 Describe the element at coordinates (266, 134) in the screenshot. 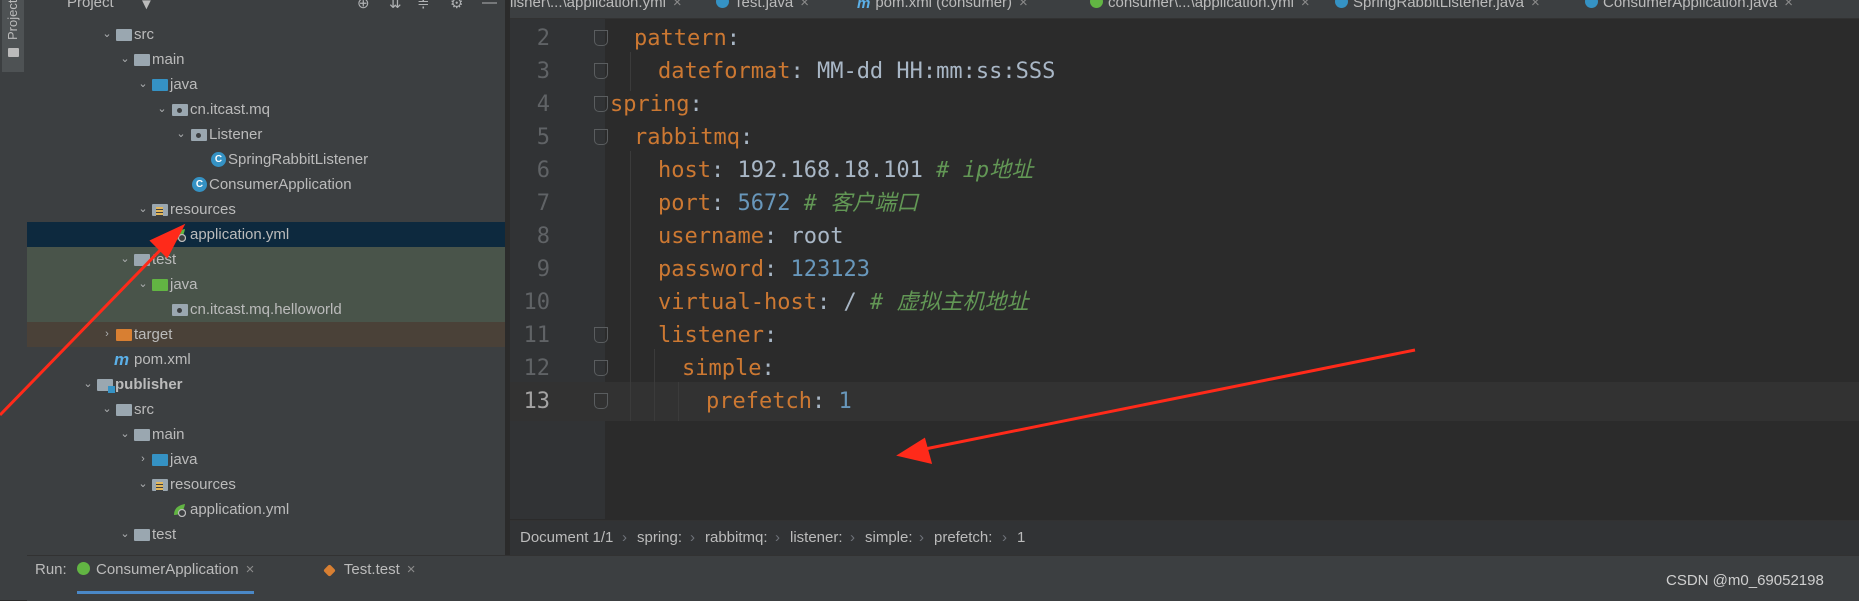

I see `tree-item-listener: ⌄ Listener` at that location.